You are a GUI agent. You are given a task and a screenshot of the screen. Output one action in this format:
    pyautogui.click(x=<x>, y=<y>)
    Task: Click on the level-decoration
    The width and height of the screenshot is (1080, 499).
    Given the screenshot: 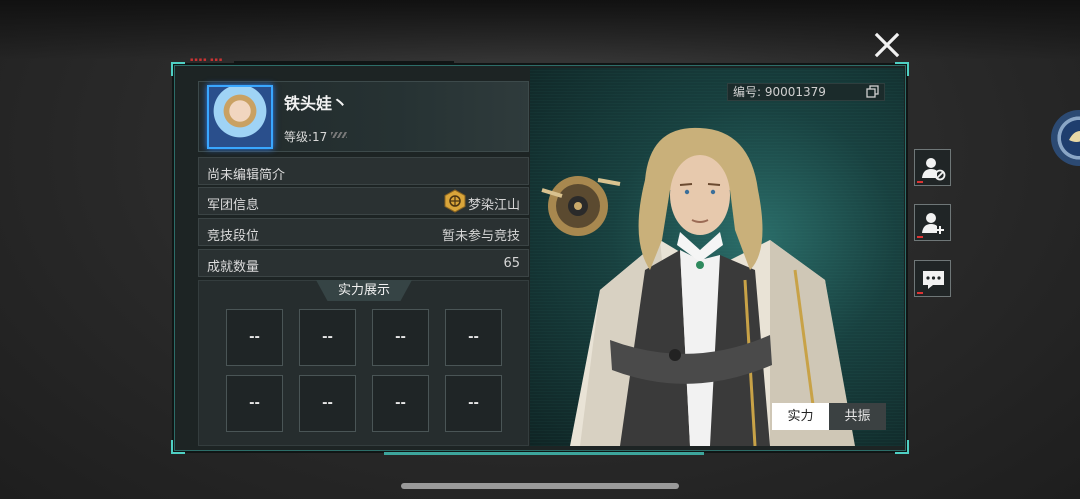 What is the action you would take?
    pyautogui.click(x=339, y=135)
    